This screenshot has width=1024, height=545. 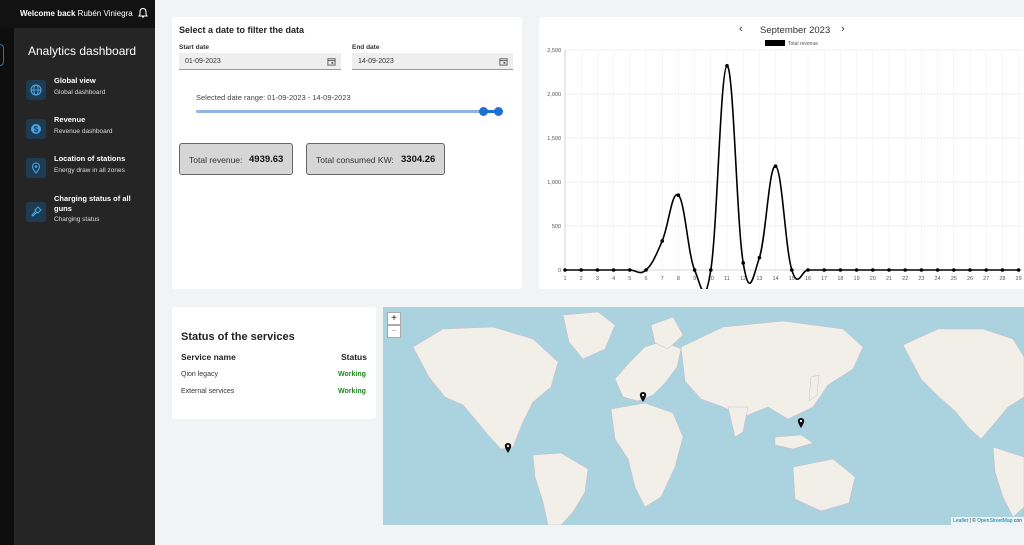 What do you see at coordinates (759, 279) in the screenshot?
I see `x-tick-label: 13` at bounding box center [759, 279].